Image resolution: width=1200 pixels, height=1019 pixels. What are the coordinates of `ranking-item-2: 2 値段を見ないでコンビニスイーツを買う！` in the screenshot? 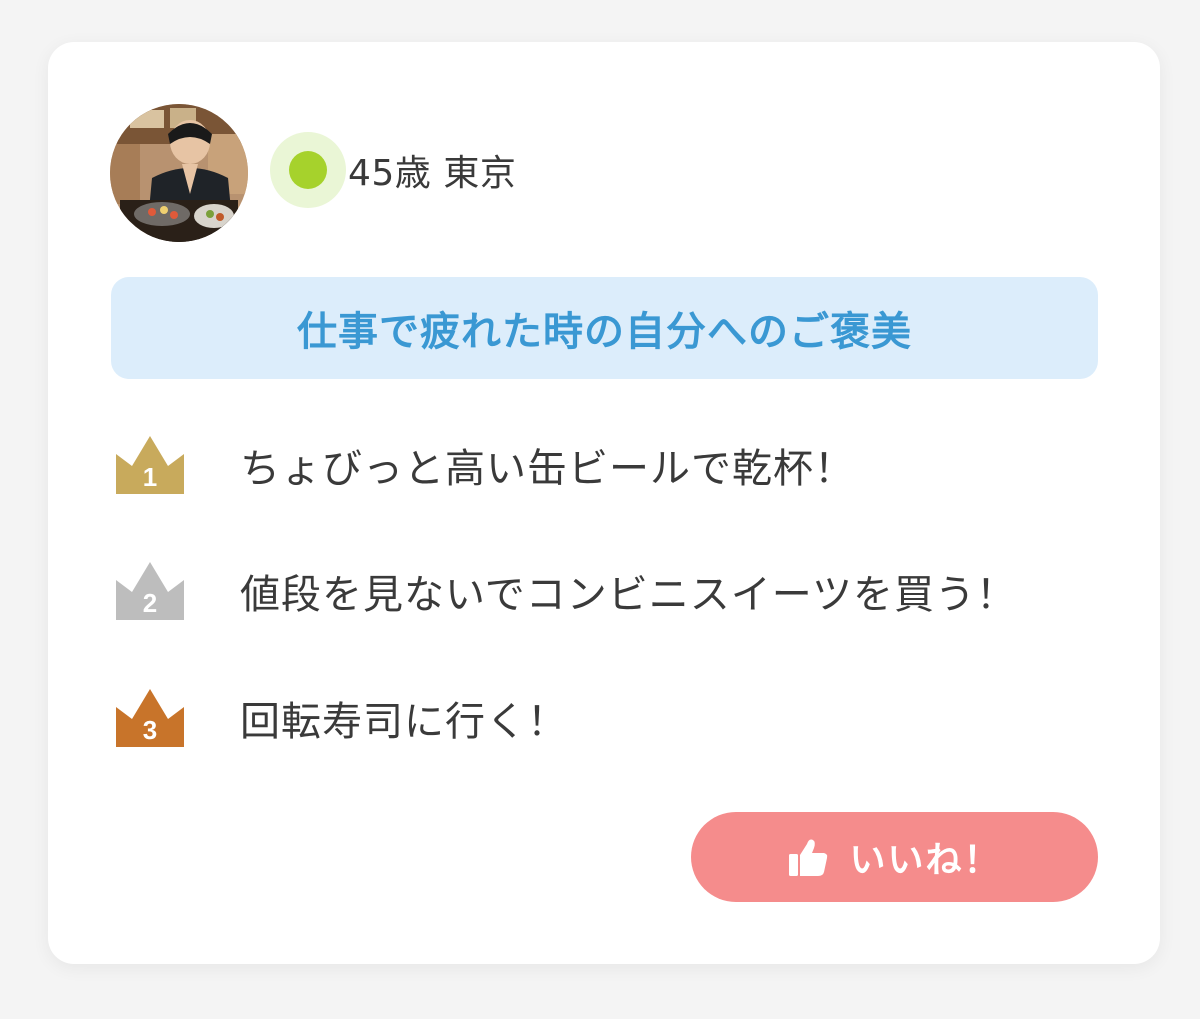 It's located at (565, 591).